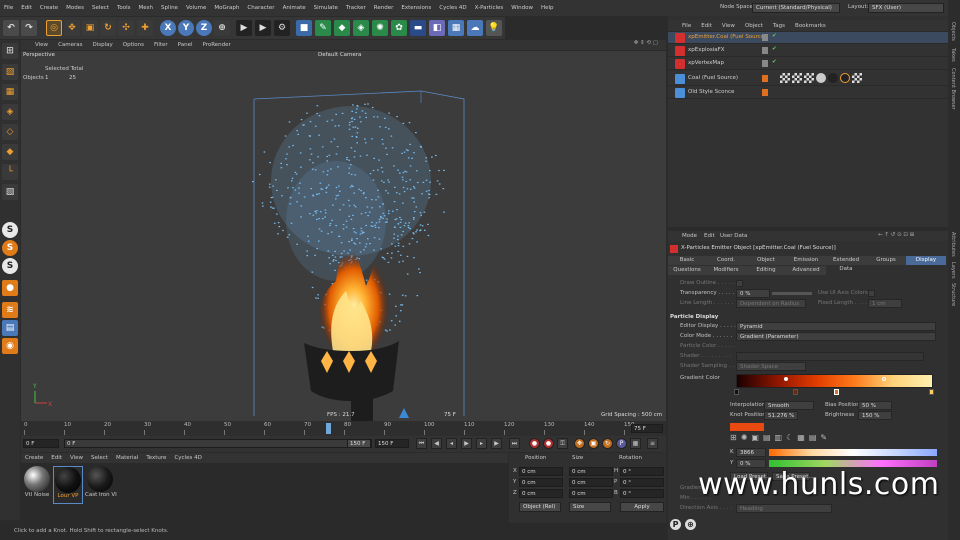 The width and height of the screenshot is (960, 540). I want to click on eyedropper-icon: ✎, so click(823, 438).